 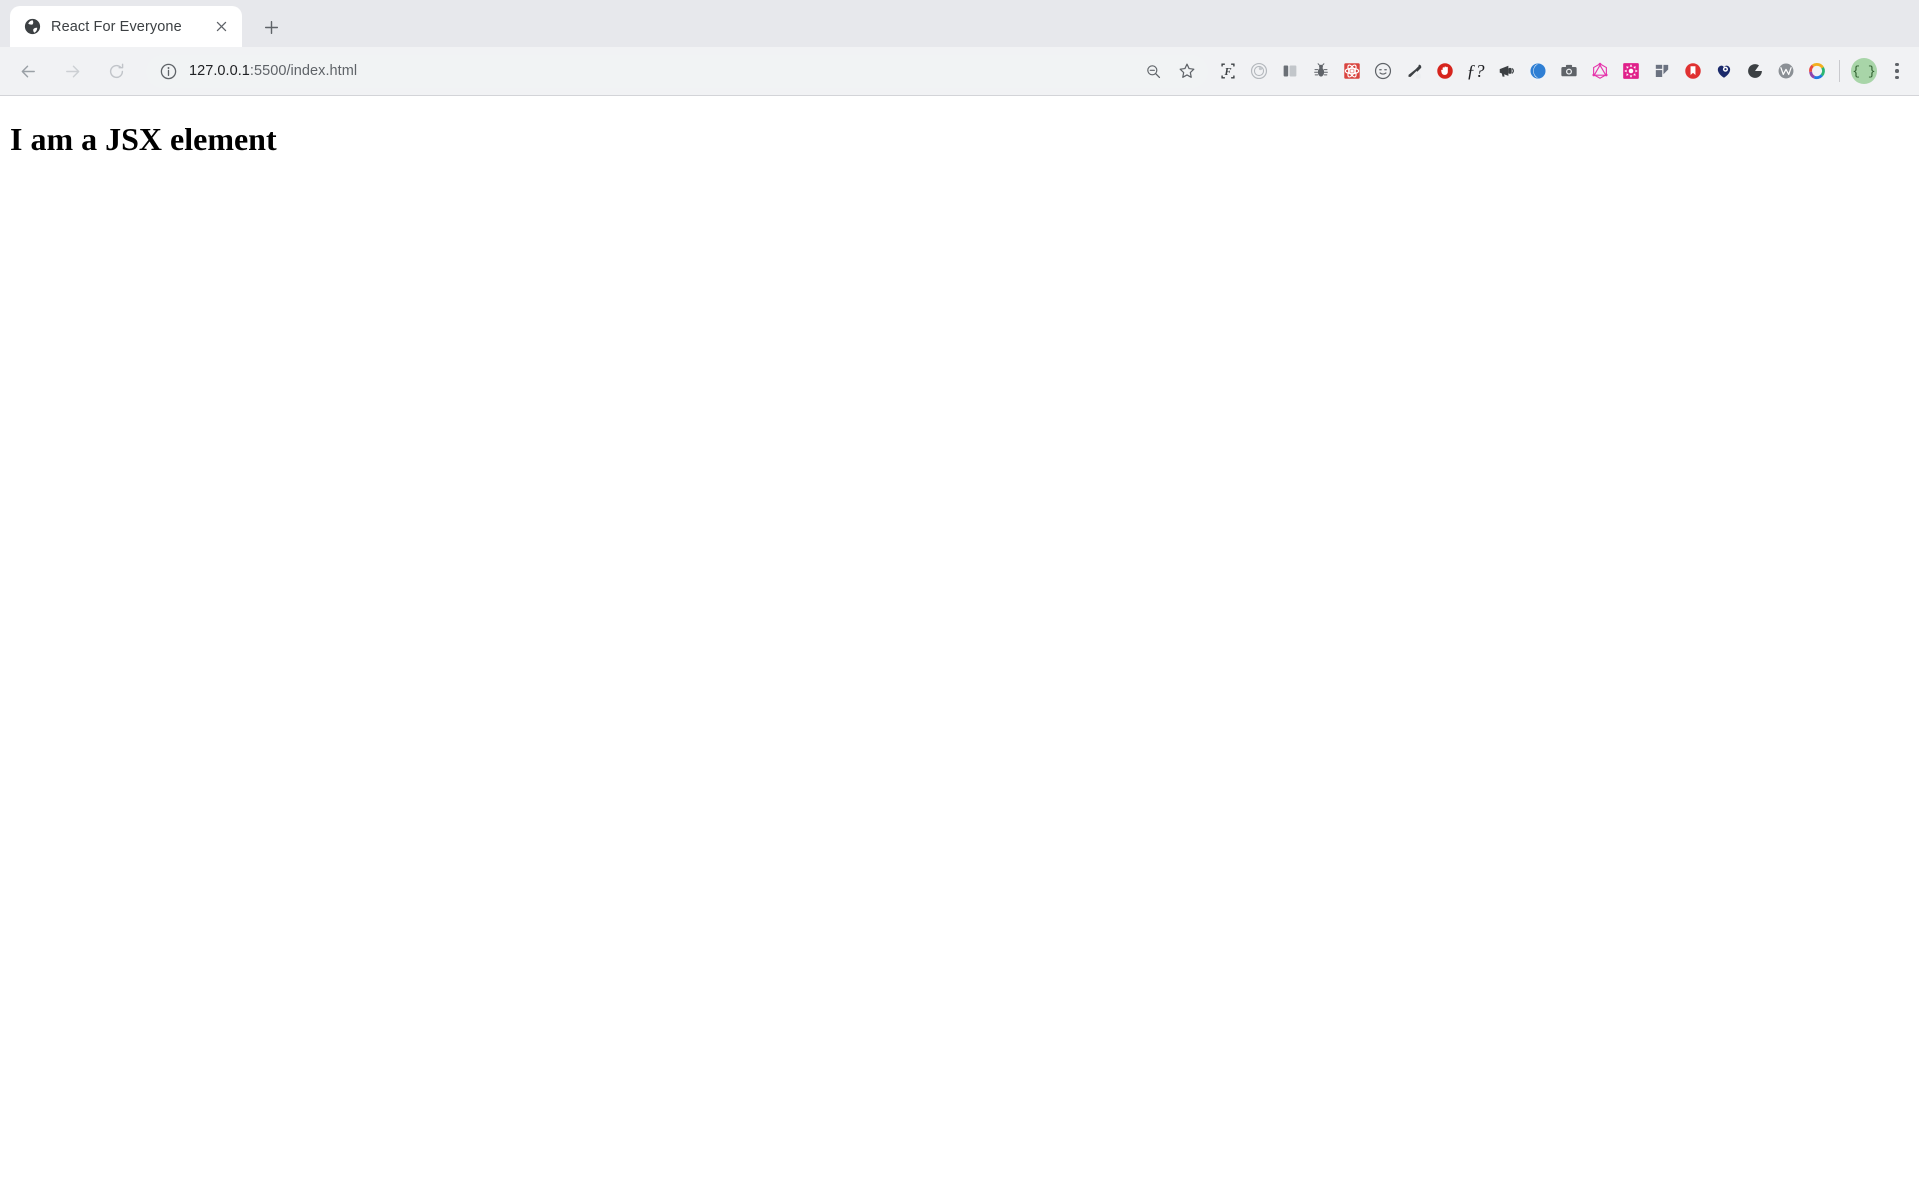 I want to click on graphql-icon, so click(x=1599, y=71).